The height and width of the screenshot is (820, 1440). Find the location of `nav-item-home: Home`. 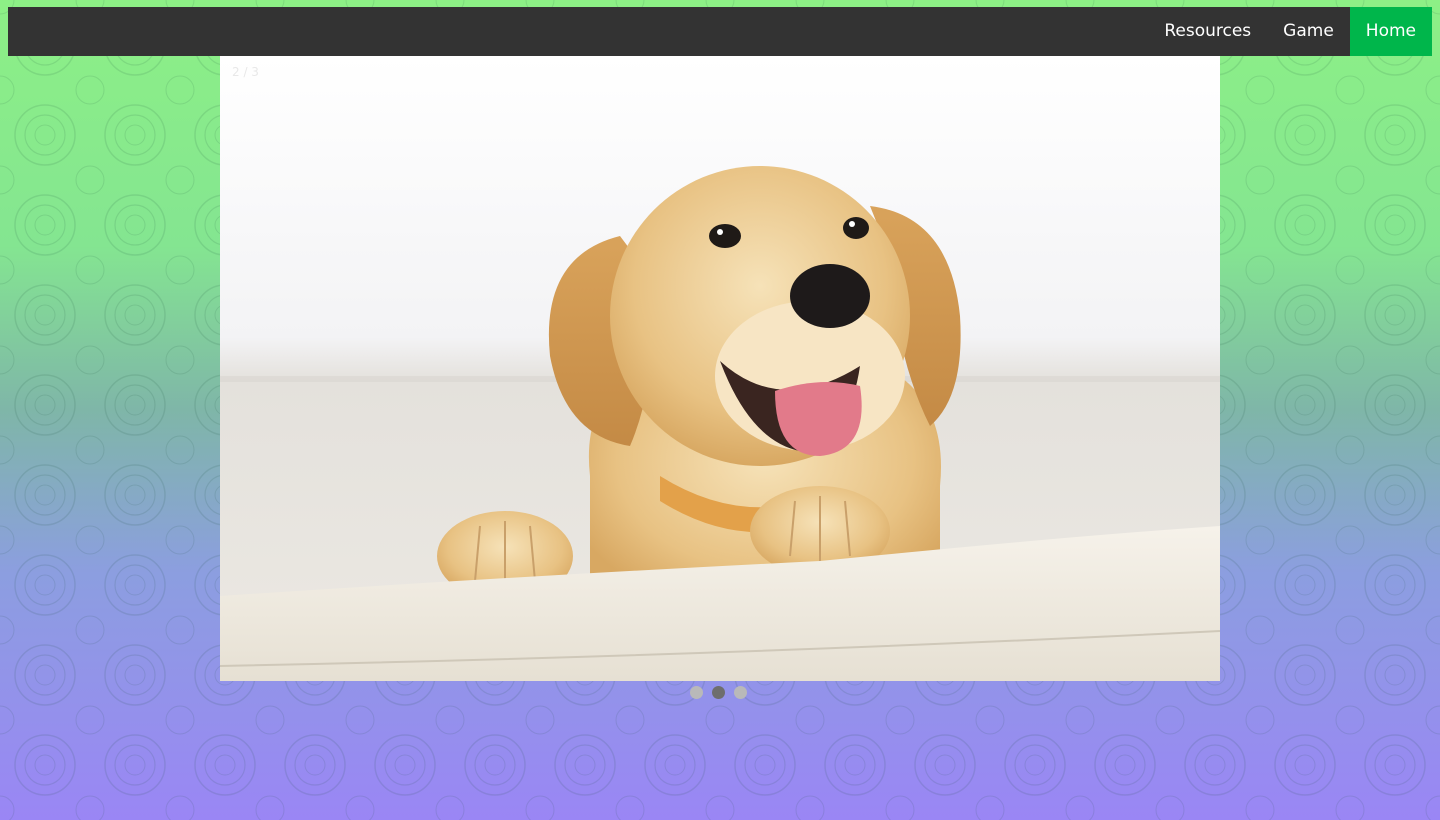

nav-item-home: Home is located at coordinates (1390, 31).